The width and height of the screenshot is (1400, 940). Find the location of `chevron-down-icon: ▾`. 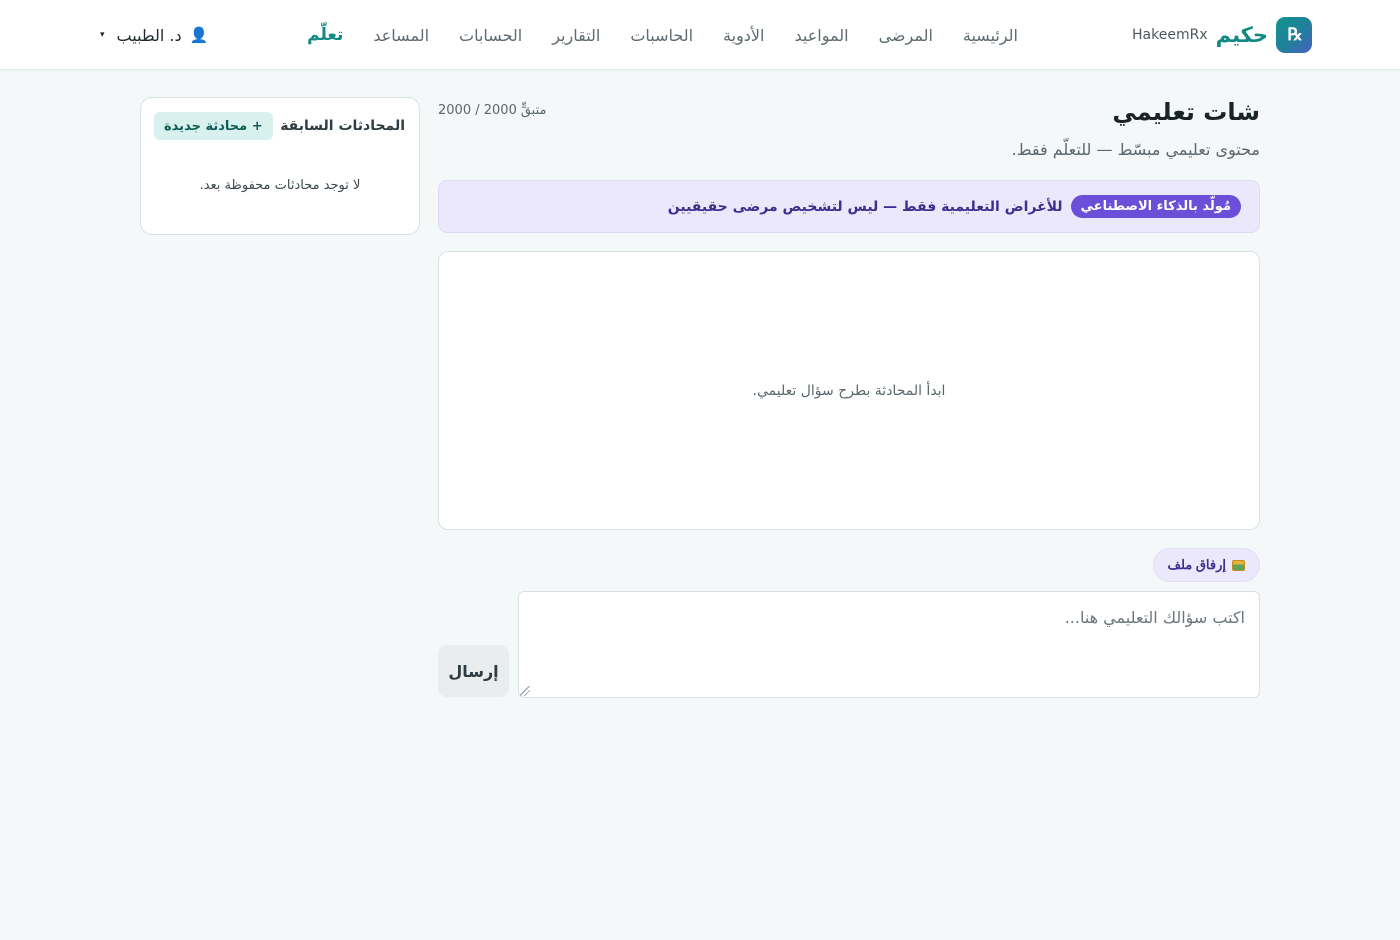

chevron-down-icon: ▾ is located at coordinates (102, 35).